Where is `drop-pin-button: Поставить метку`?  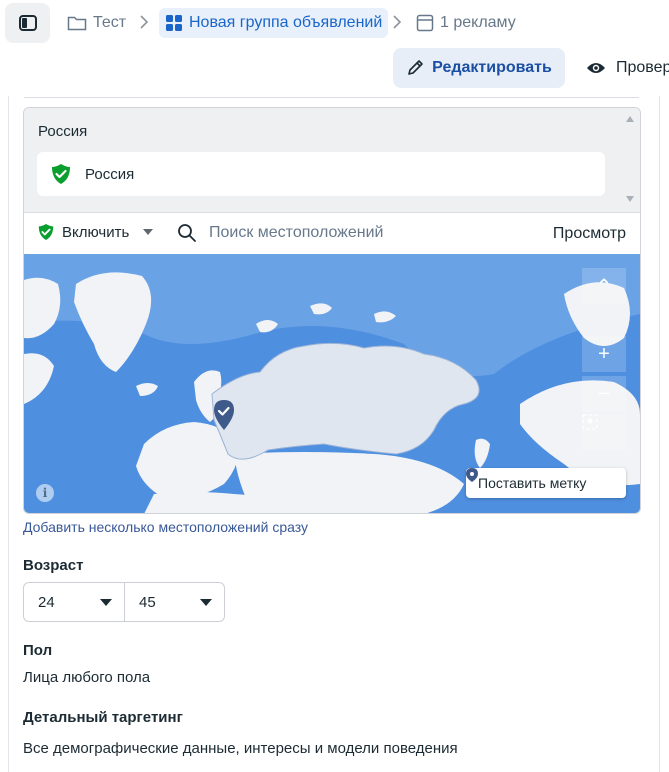
drop-pin-button: Поставить метку is located at coordinates (546, 483).